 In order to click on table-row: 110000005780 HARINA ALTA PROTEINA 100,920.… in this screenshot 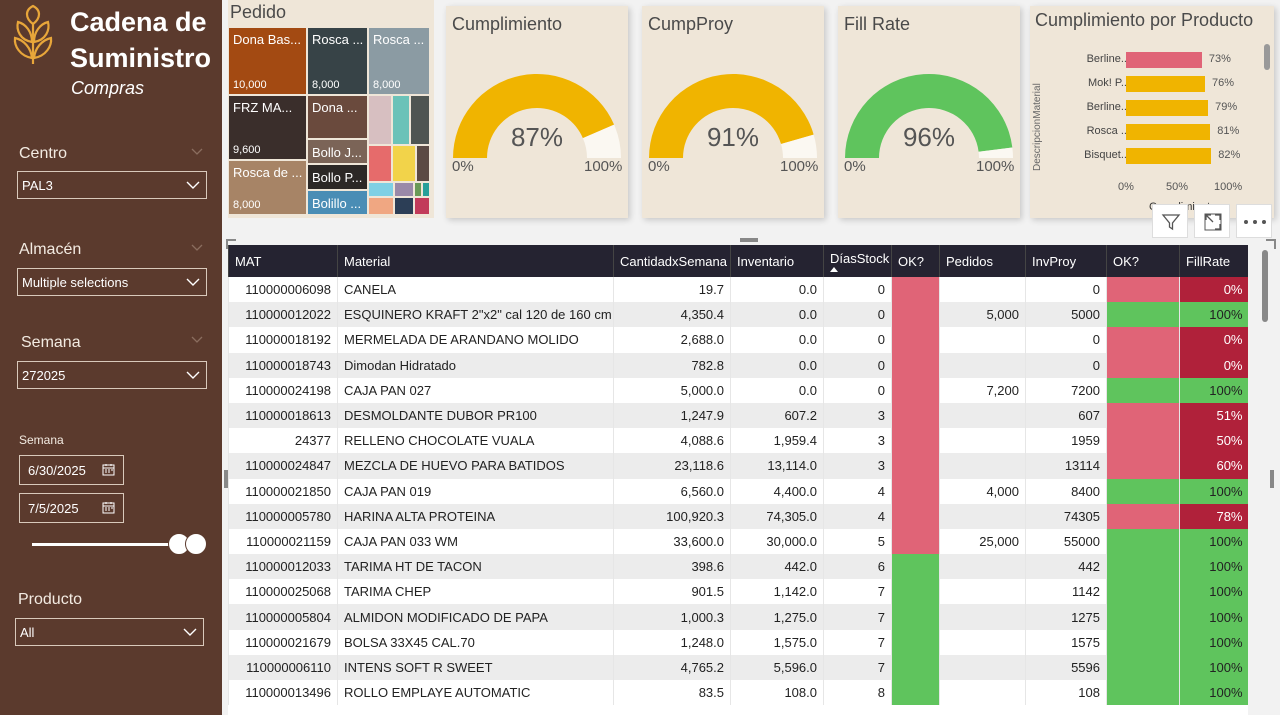, I will do `click(738, 516)`.